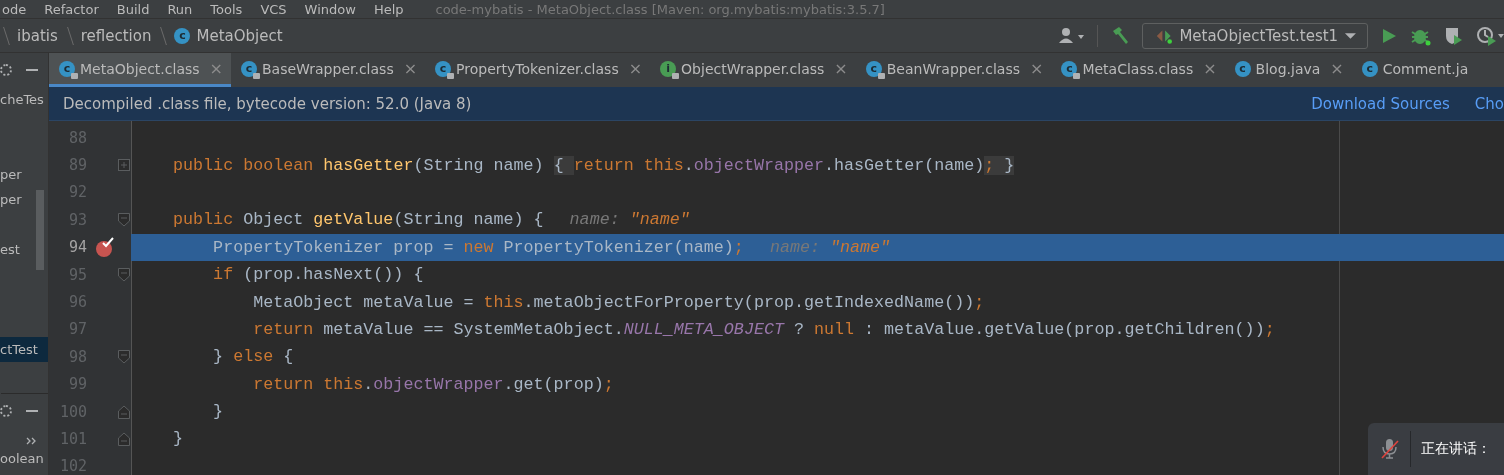 This screenshot has width=1504, height=475. What do you see at coordinates (433, 384) in the screenshot?
I see `code-line: return this.objectWrapper.get(prop);` at bounding box center [433, 384].